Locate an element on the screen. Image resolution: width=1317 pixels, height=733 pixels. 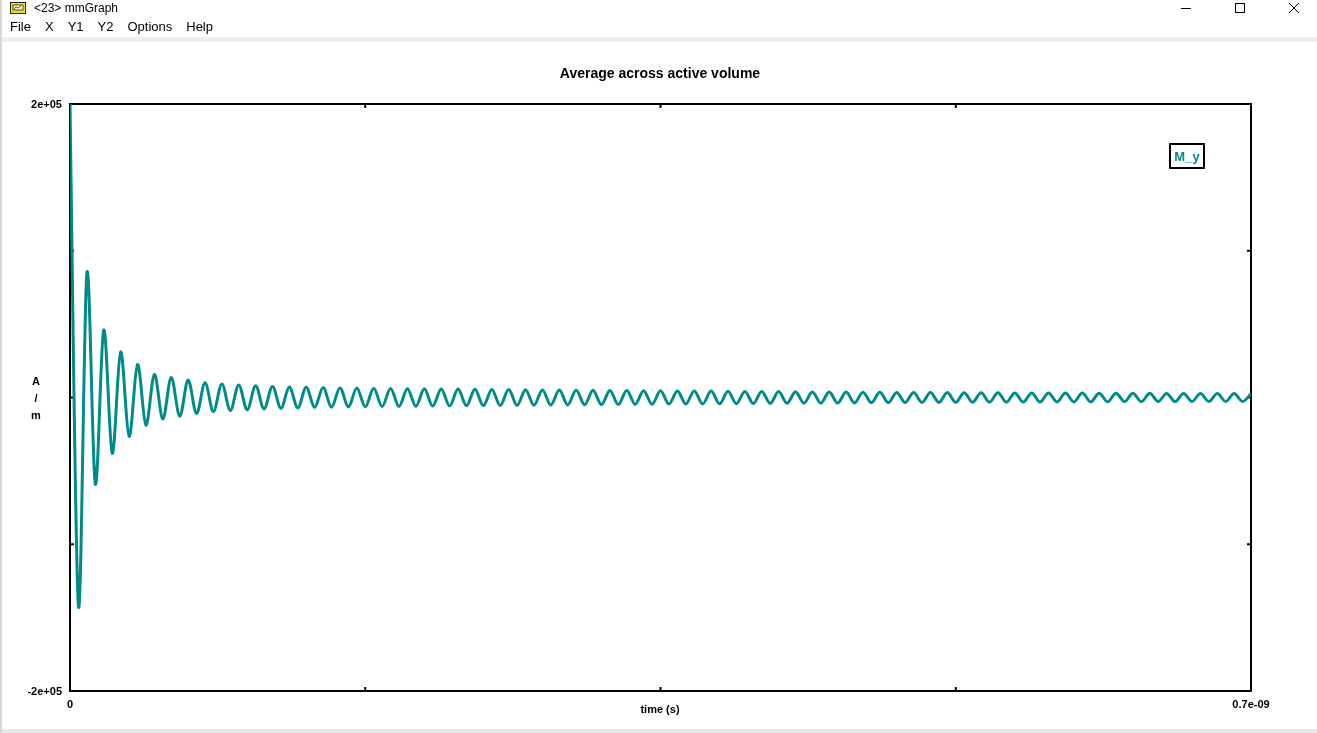
chart-title: Average across active volume is located at coordinates (660, 73).